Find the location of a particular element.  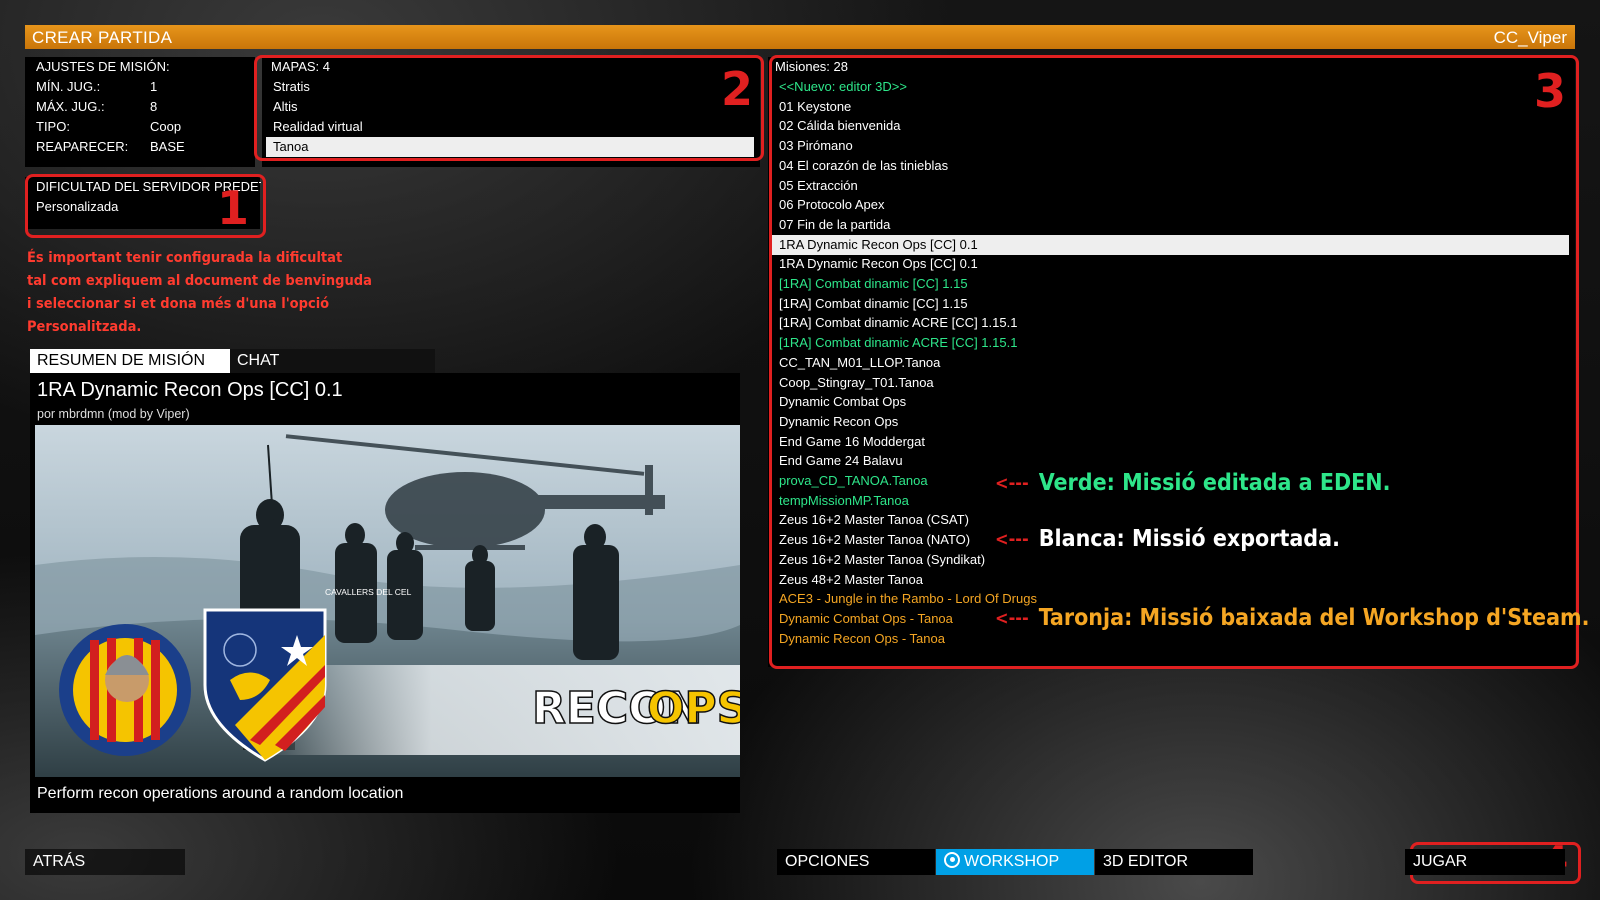

ops-logo-text: OPS is located at coordinates (693, 708).